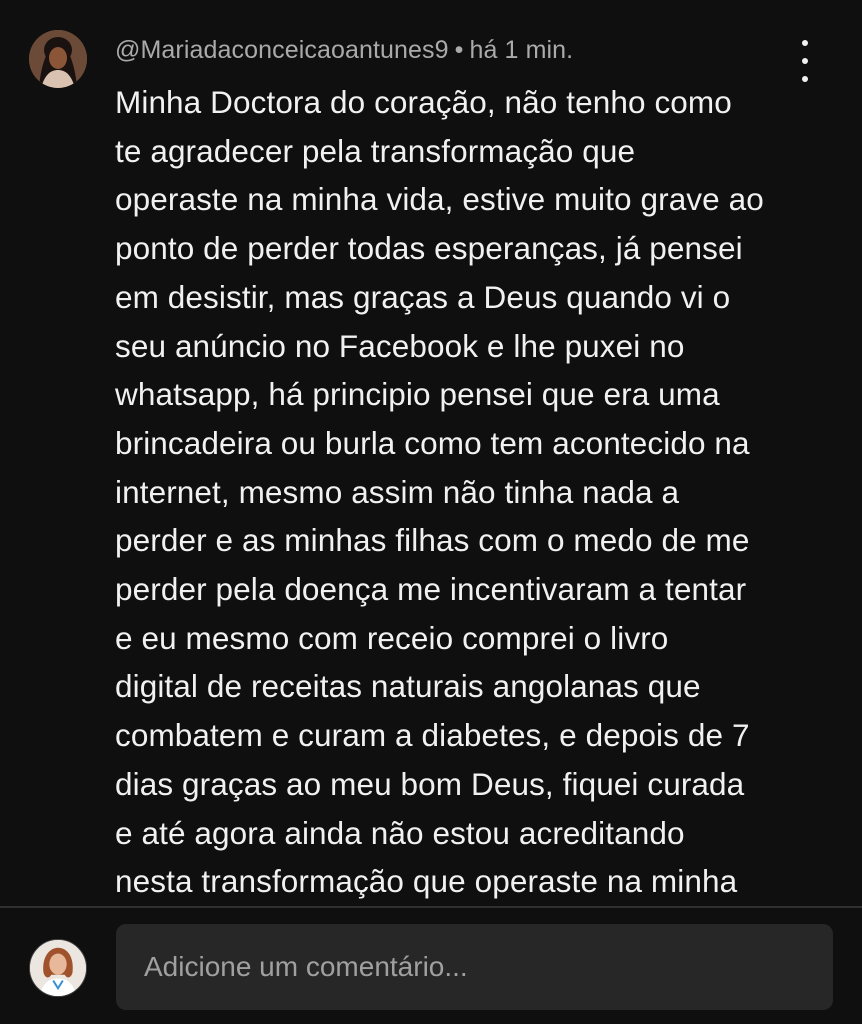  I want to click on more-vertical-icon, so click(805, 61).